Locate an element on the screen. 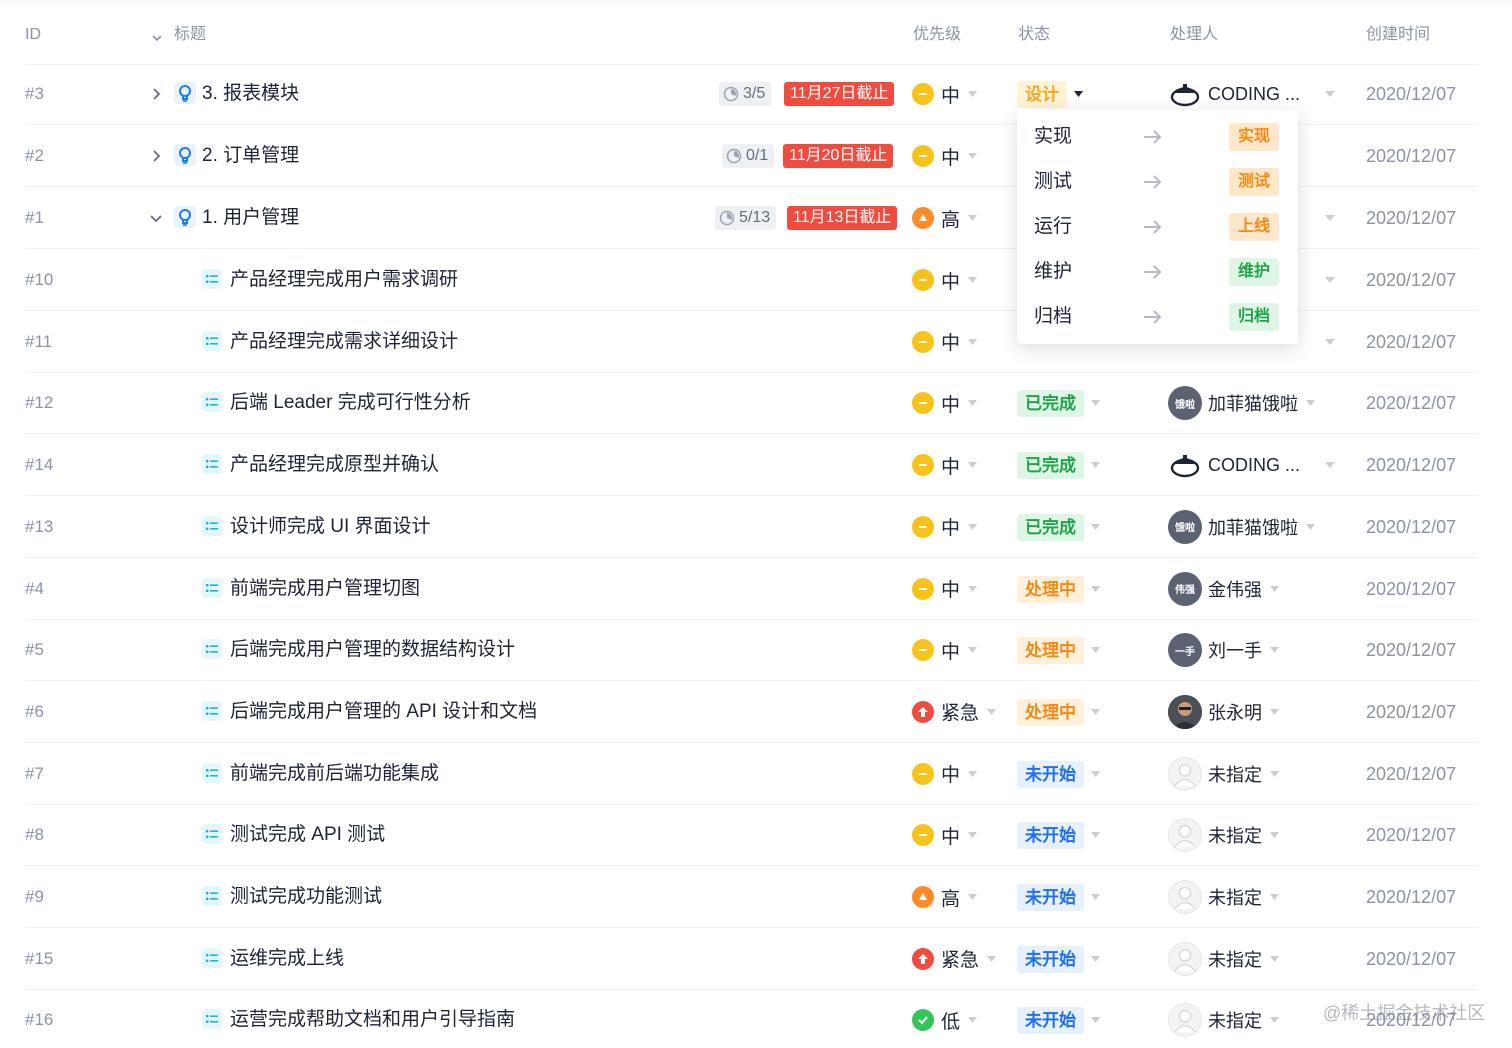 The width and height of the screenshot is (1512, 1048). priority-label: 低 is located at coordinates (951, 1022).